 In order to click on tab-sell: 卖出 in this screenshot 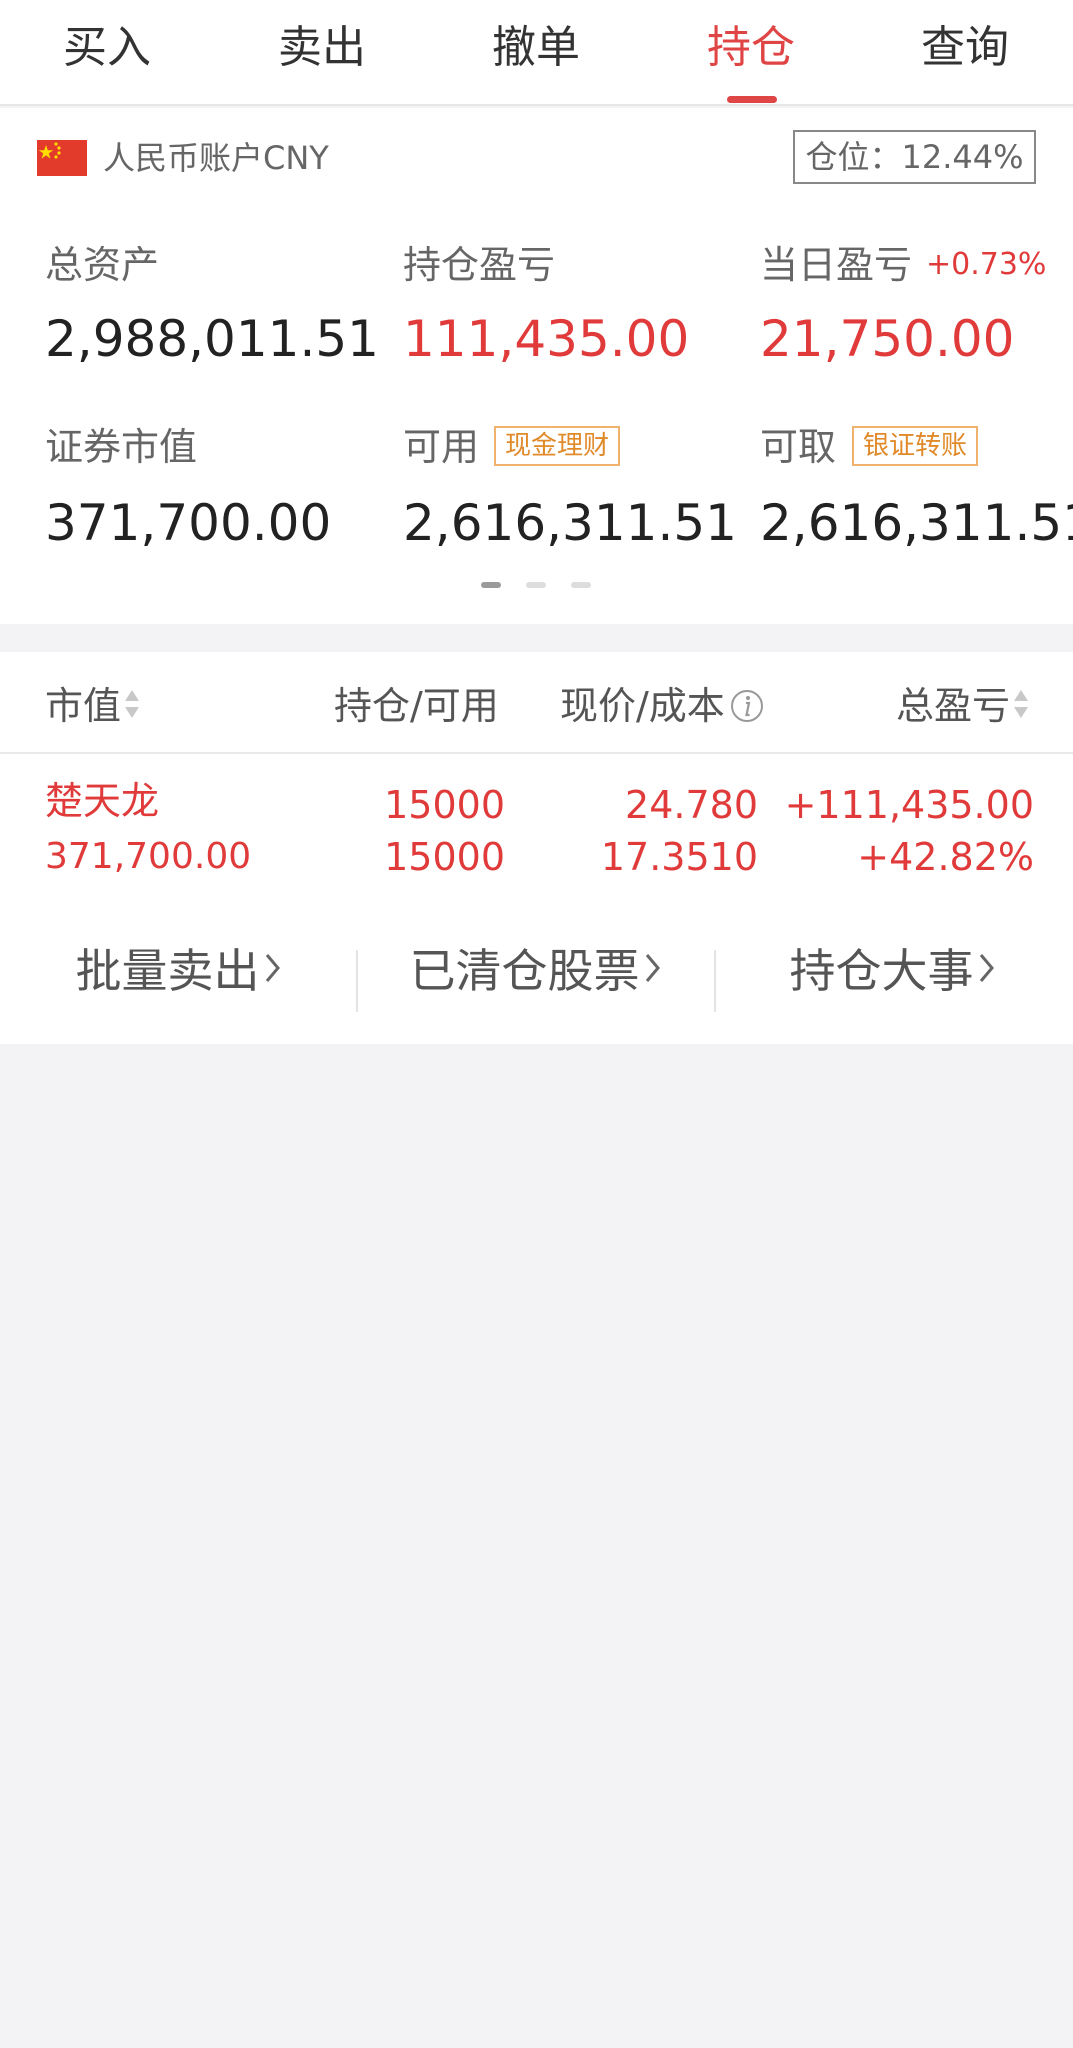, I will do `click(322, 48)`.